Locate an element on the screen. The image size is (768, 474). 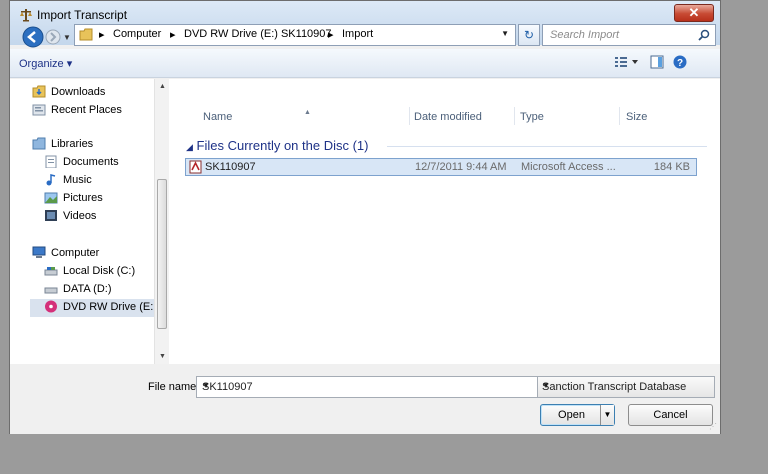
nav-item-label: Recent Places is located at coordinates (86, 110).